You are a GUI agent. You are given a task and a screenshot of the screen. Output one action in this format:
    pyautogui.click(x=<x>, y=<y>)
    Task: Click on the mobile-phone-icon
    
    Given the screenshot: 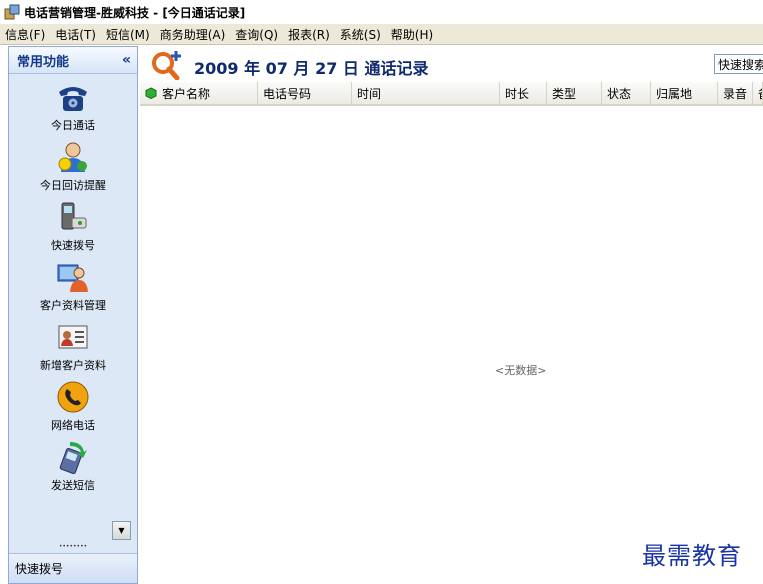 What is the action you would take?
    pyautogui.click(x=73, y=217)
    